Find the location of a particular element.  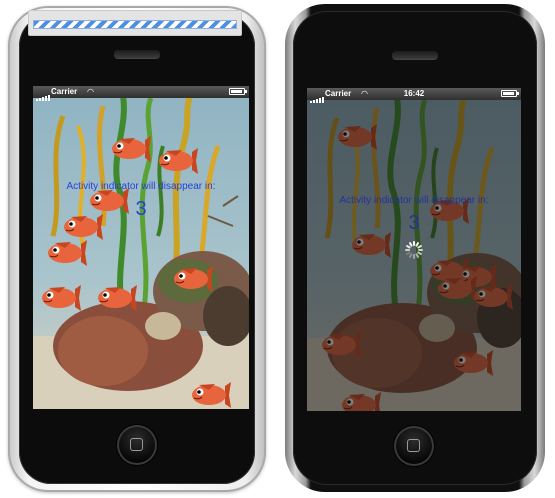

right-earpiece is located at coordinates (415, 55).